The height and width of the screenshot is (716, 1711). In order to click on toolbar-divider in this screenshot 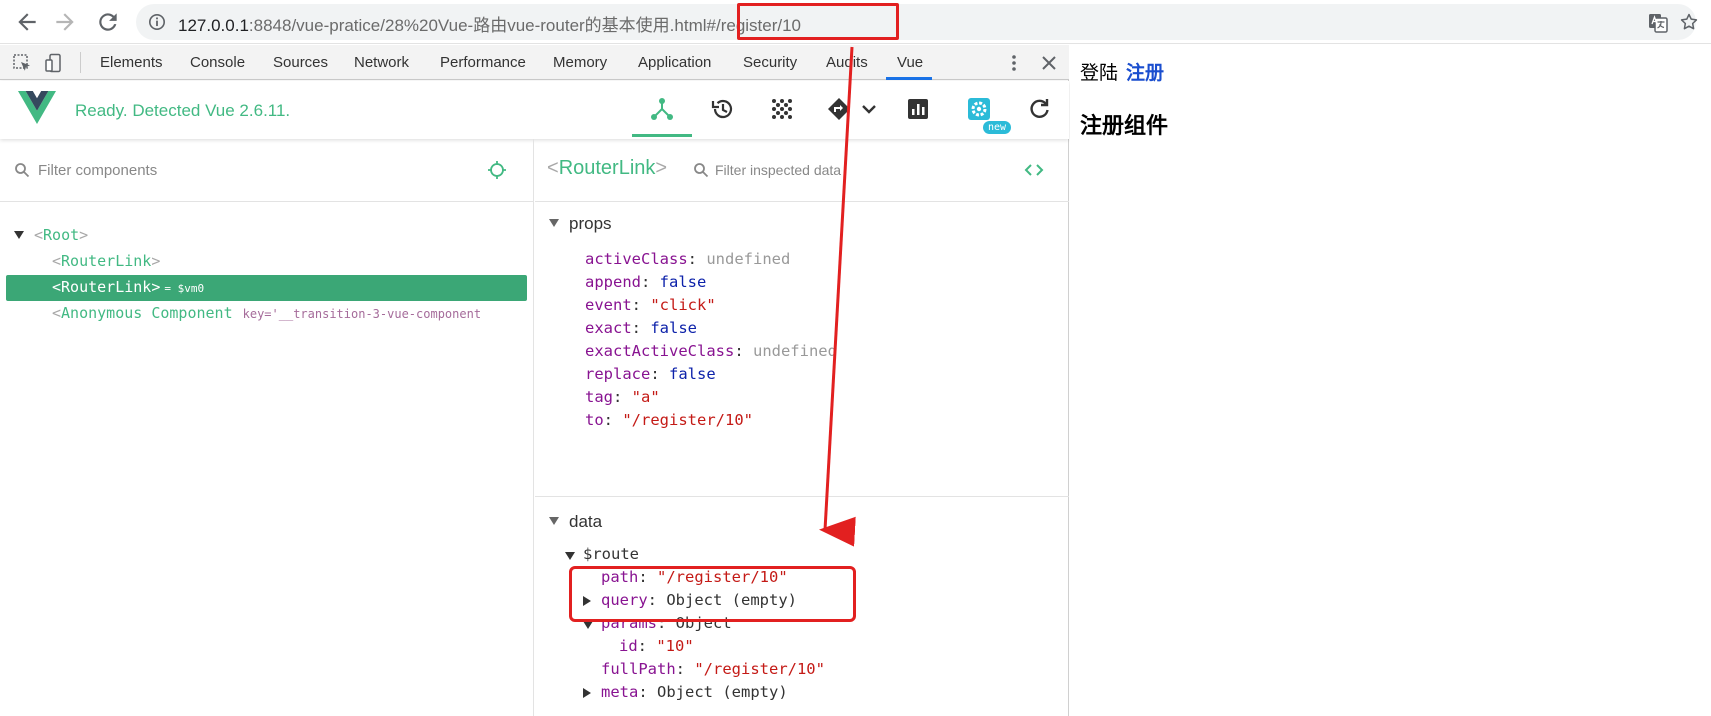, I will do `click(80, 62)`.